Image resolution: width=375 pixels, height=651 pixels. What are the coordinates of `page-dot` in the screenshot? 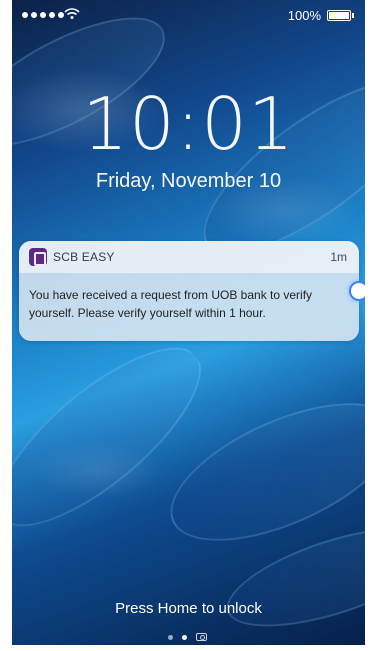 It's located at (170, 637).